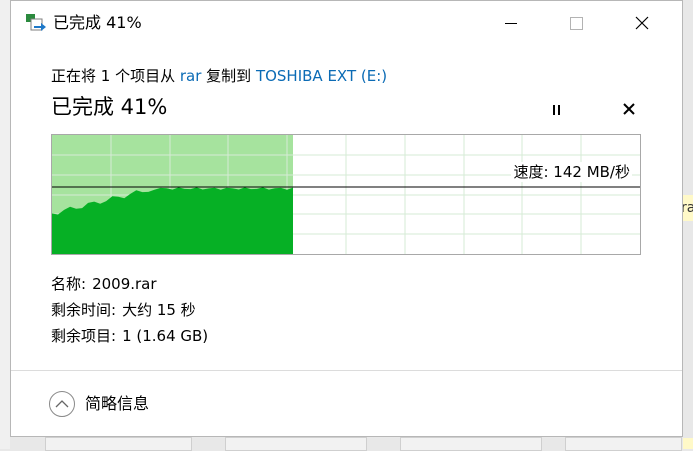 This screenshot has width=693, height=451. Describe the element at coordinates (109, 107) in the screenshot. I see `progress-title: 已完成 41%` at that location.